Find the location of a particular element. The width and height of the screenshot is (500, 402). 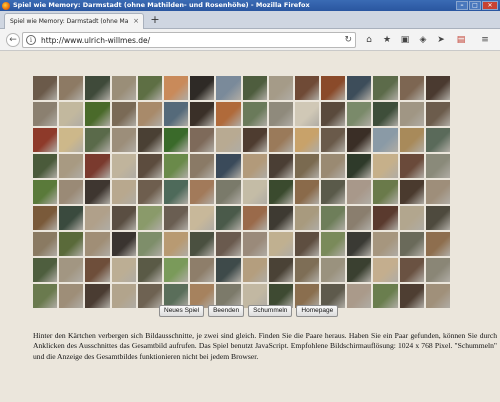

maximize-button: □ is located at coordinates (475, 5).